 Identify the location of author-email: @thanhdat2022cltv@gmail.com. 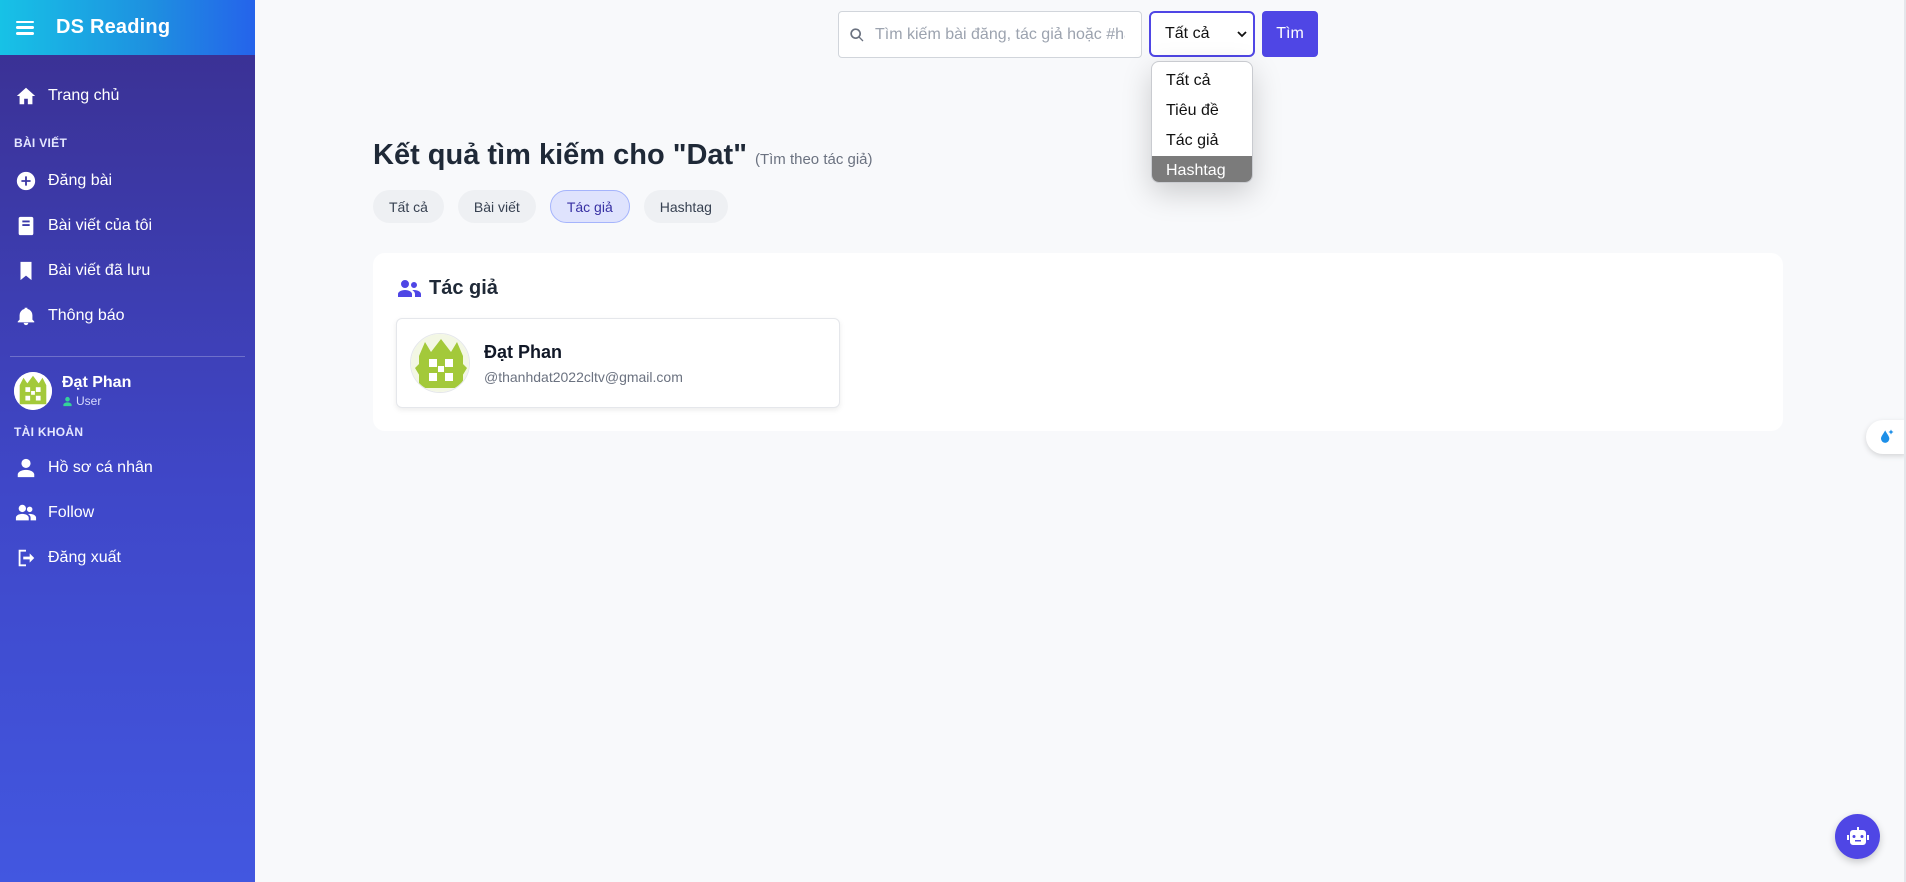
(583, 376).